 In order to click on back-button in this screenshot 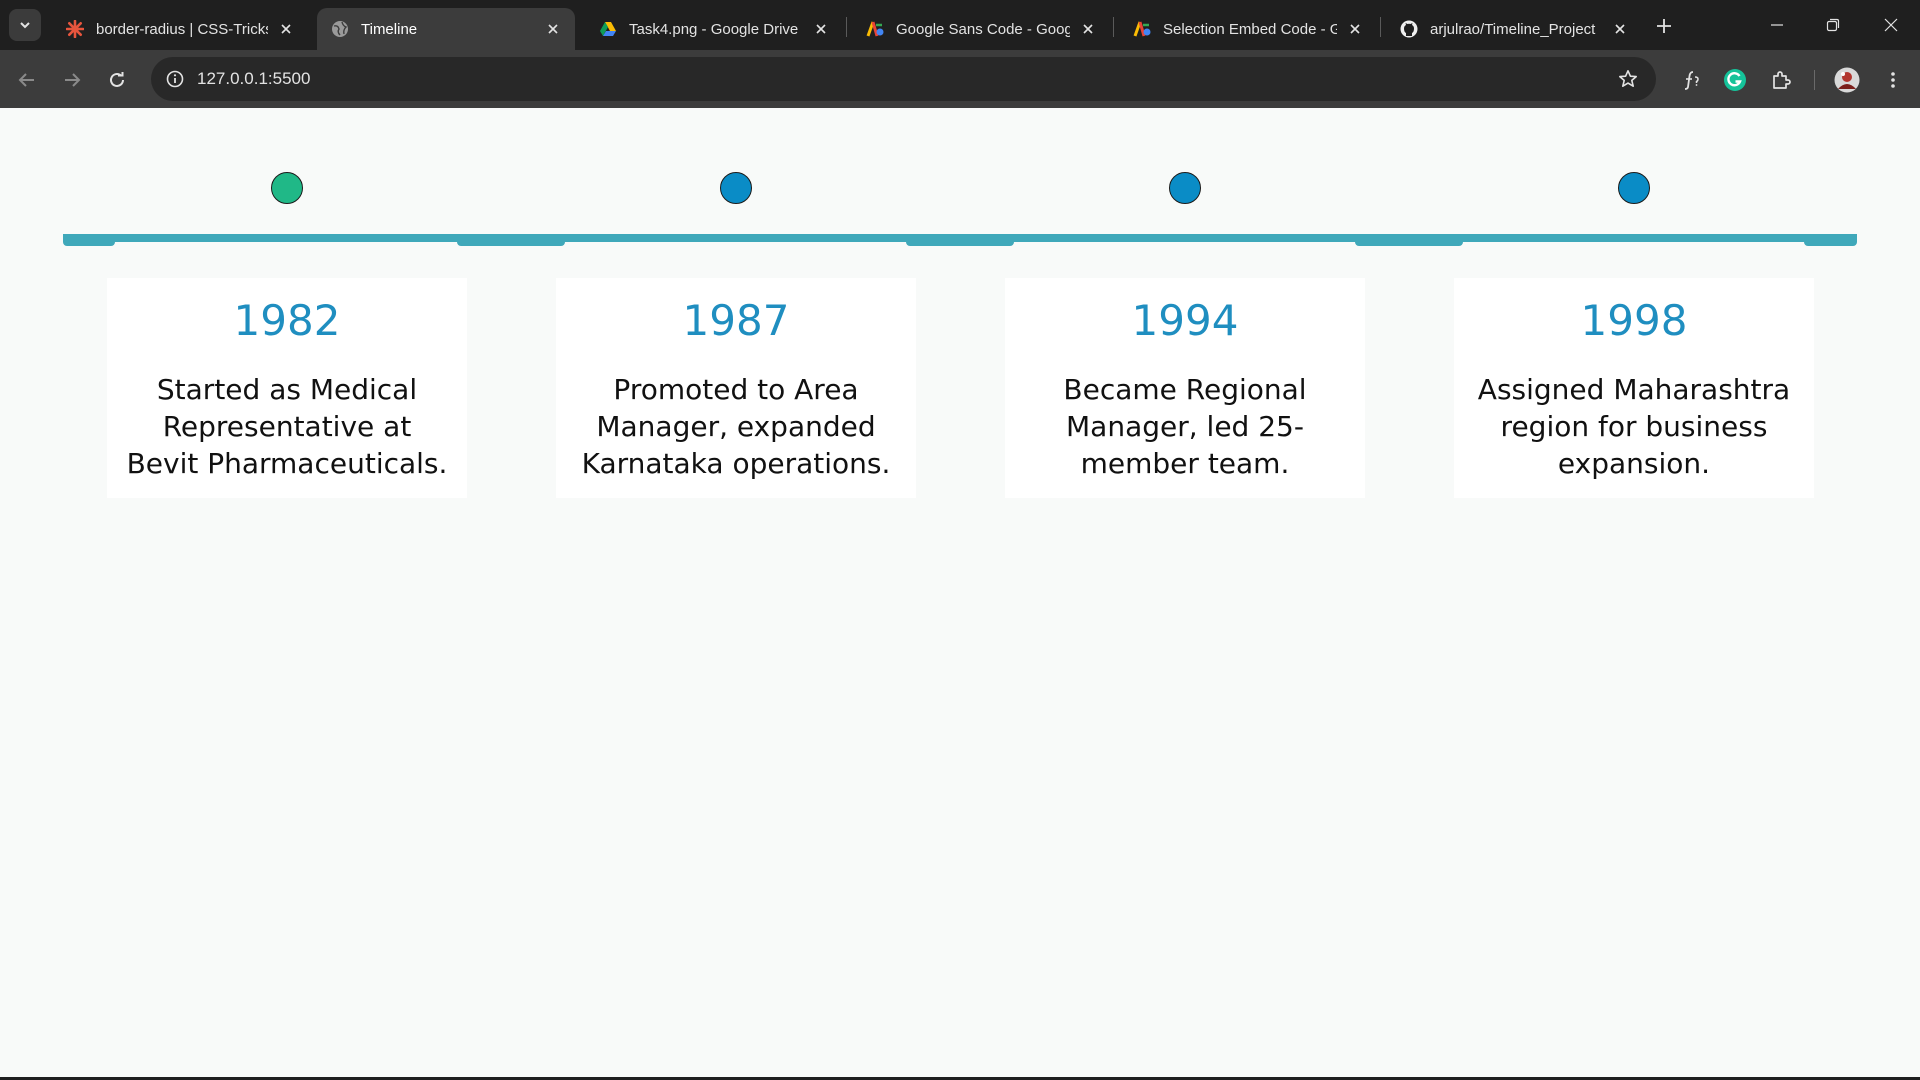, I will do `click(27, 80)`.